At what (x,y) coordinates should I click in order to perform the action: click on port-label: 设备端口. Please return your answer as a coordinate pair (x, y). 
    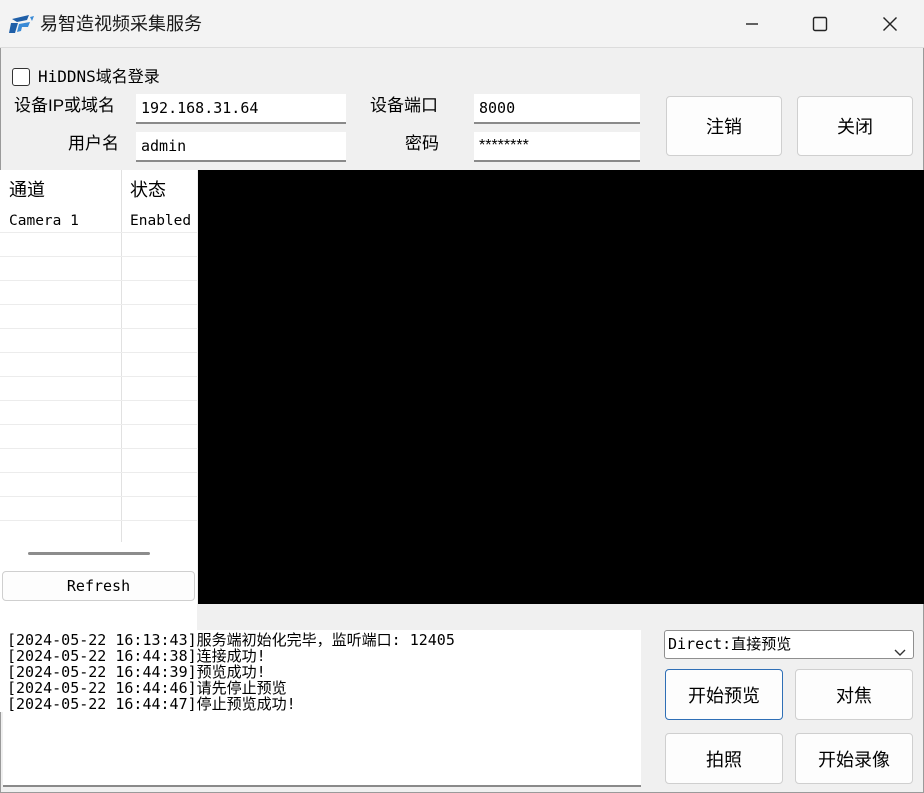
    Looking at the image, I should click on (404, 105).